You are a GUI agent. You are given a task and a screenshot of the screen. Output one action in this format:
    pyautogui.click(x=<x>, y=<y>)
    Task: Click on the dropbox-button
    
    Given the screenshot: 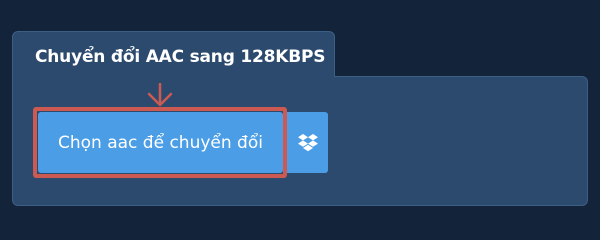 What is the action you would take?
    pyautogui.click(x=307, y=142)
    